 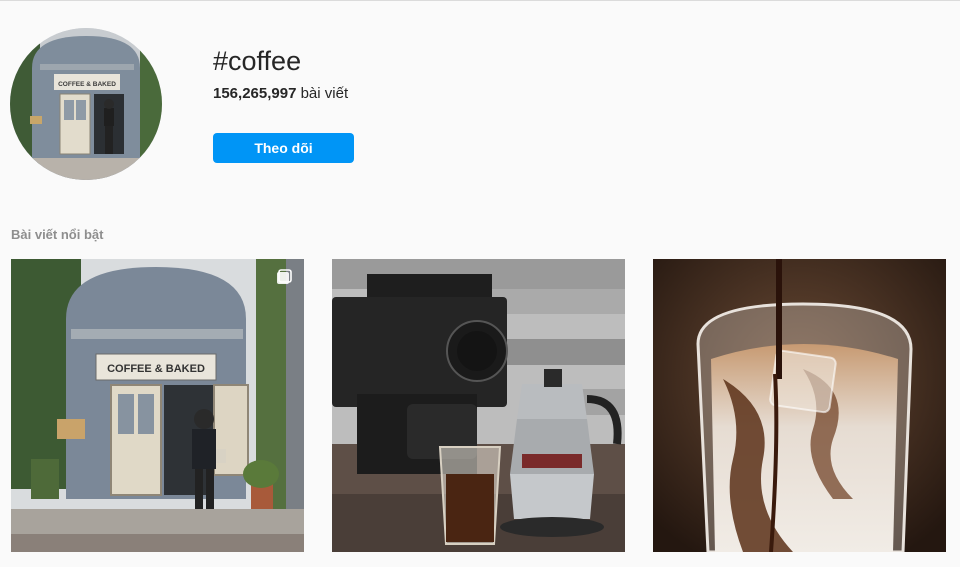 What do you see at coordinates (284, 276) in the screenshot?
I see `multiple-photos-icon` at bounding box center [284, 276].